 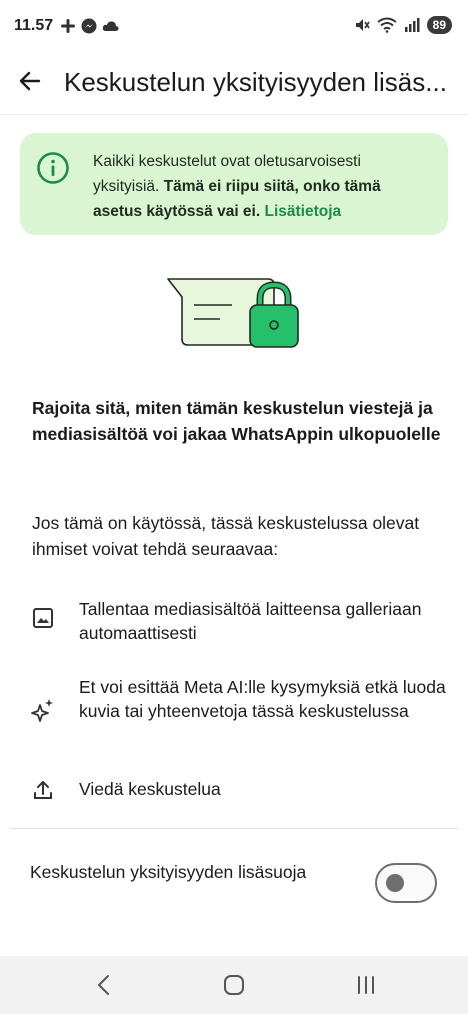 I want to click on status-bar: 11.57 89, so click(x=234, y=25).